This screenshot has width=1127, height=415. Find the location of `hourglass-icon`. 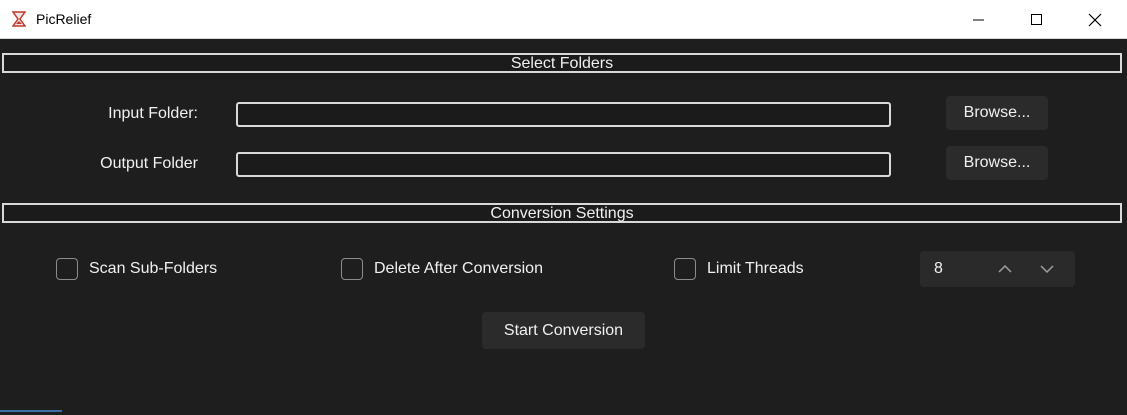

hourglass-icon is located at coordinates (19, 19).